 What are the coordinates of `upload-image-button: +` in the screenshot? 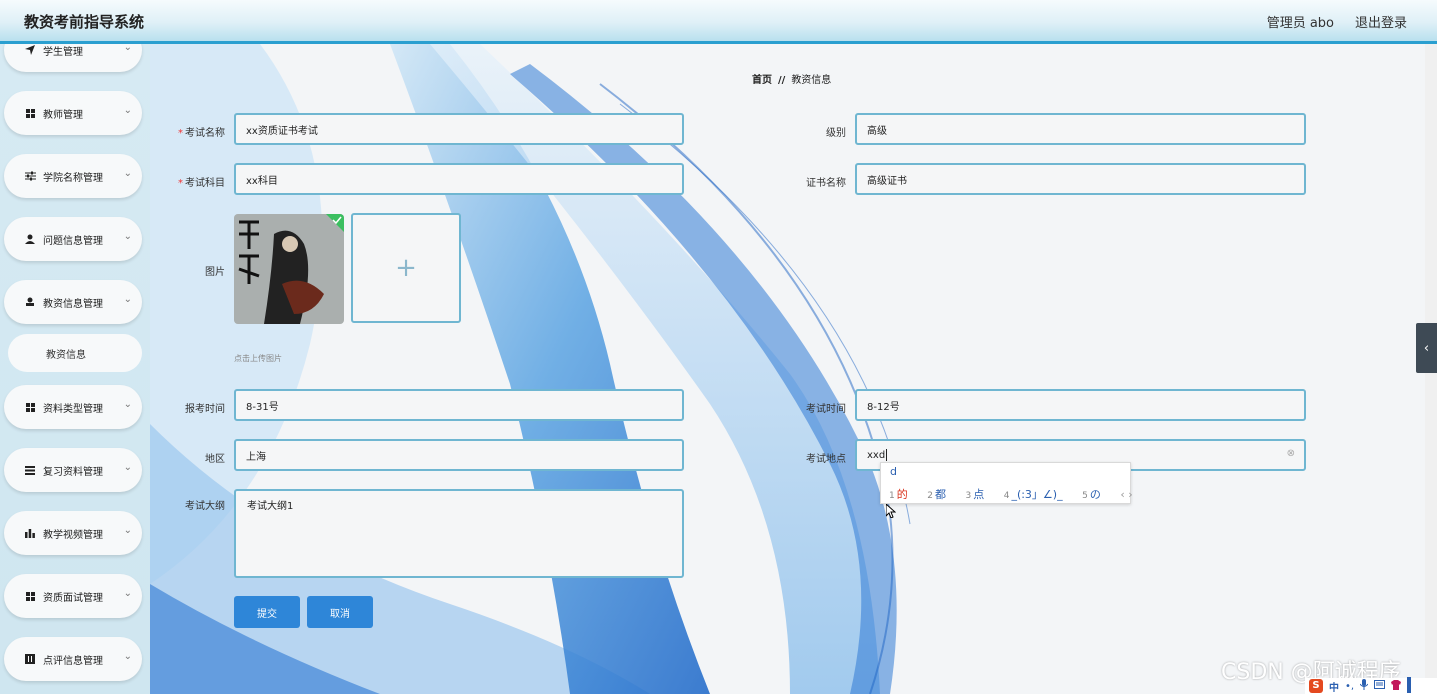 It's located at (406, 268).